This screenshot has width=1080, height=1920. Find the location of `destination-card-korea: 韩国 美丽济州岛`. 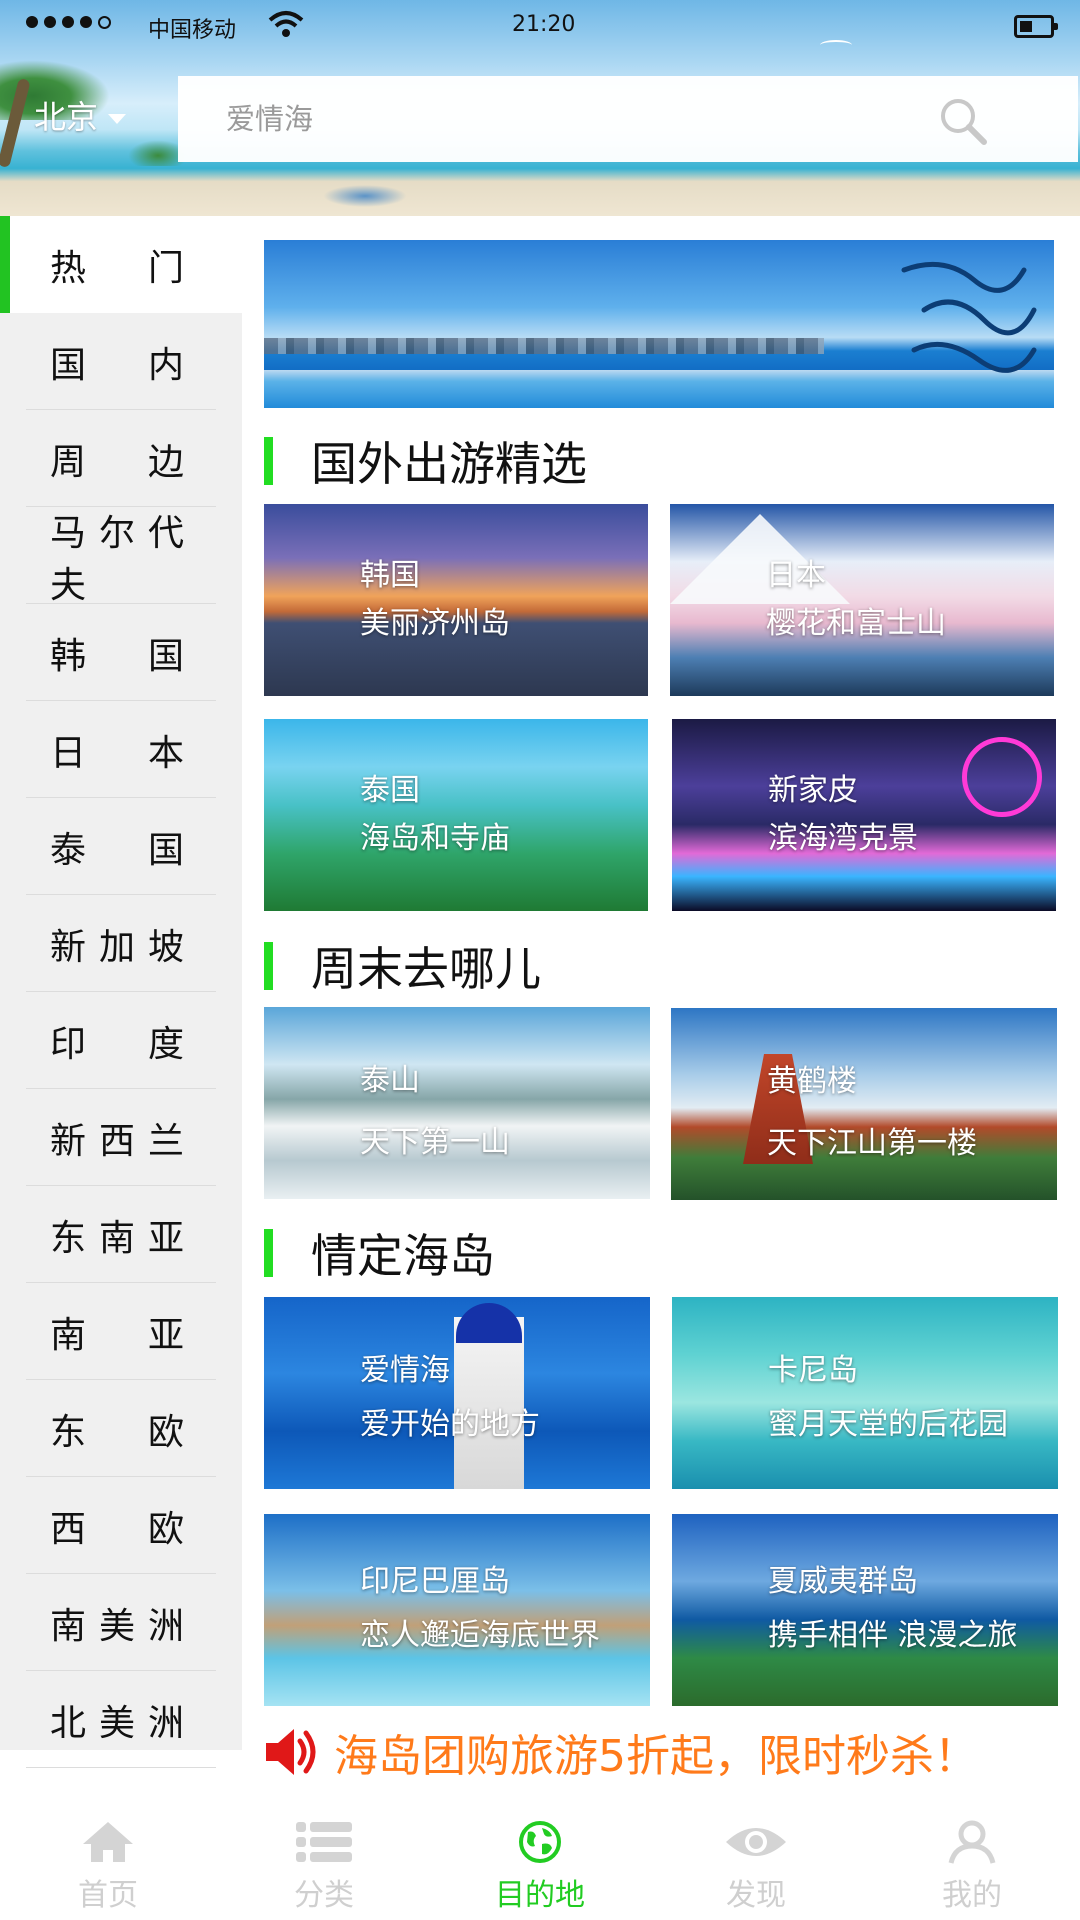

destination-card-korea: 韩国 美丽济州岛 is located at coordinates (456, 600).